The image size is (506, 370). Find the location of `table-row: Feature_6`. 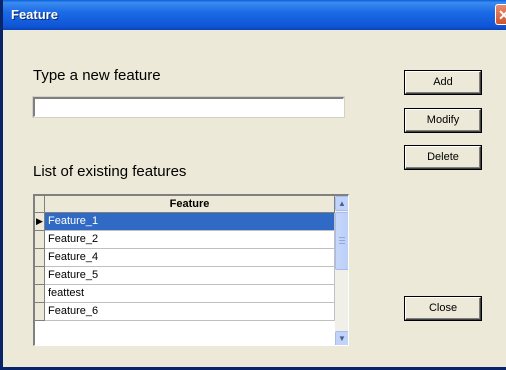

table-row: Feature_6 is located at coordinates (185, 312).